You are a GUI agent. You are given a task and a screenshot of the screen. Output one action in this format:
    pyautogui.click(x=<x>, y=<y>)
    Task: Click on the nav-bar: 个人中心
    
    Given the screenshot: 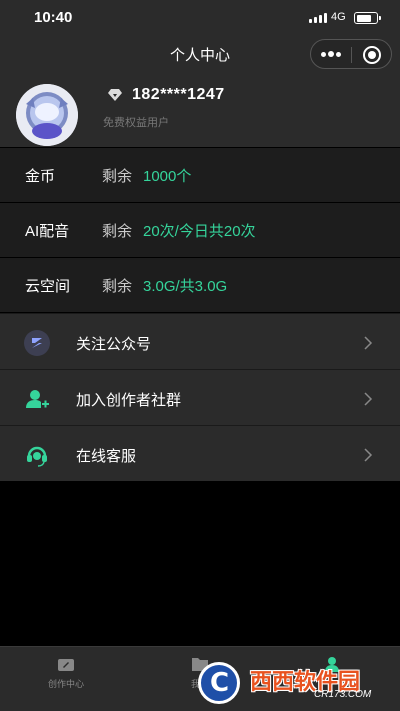 What is the action you would take?
    pyautogui.click(x=200, y=54)
    